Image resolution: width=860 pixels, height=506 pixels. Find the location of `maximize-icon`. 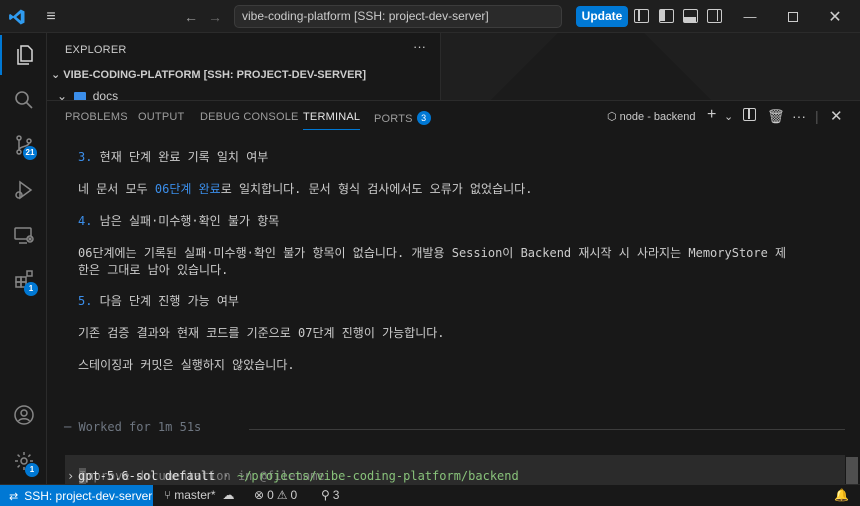

maximize-icon is located at coordinates (793, 16).